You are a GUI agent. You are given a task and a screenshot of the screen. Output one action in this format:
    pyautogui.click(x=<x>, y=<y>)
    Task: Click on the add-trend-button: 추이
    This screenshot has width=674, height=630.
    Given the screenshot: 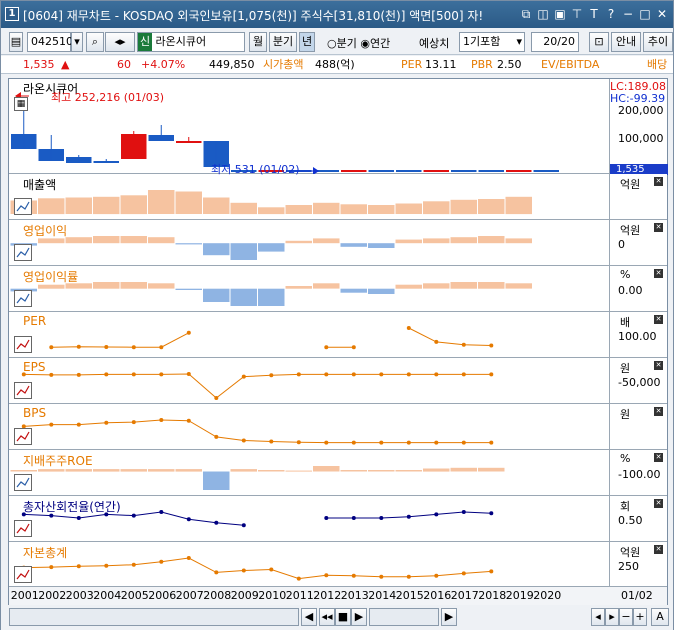 What is the action you would take?
    pyautogui.click(x=658, y=42)
    